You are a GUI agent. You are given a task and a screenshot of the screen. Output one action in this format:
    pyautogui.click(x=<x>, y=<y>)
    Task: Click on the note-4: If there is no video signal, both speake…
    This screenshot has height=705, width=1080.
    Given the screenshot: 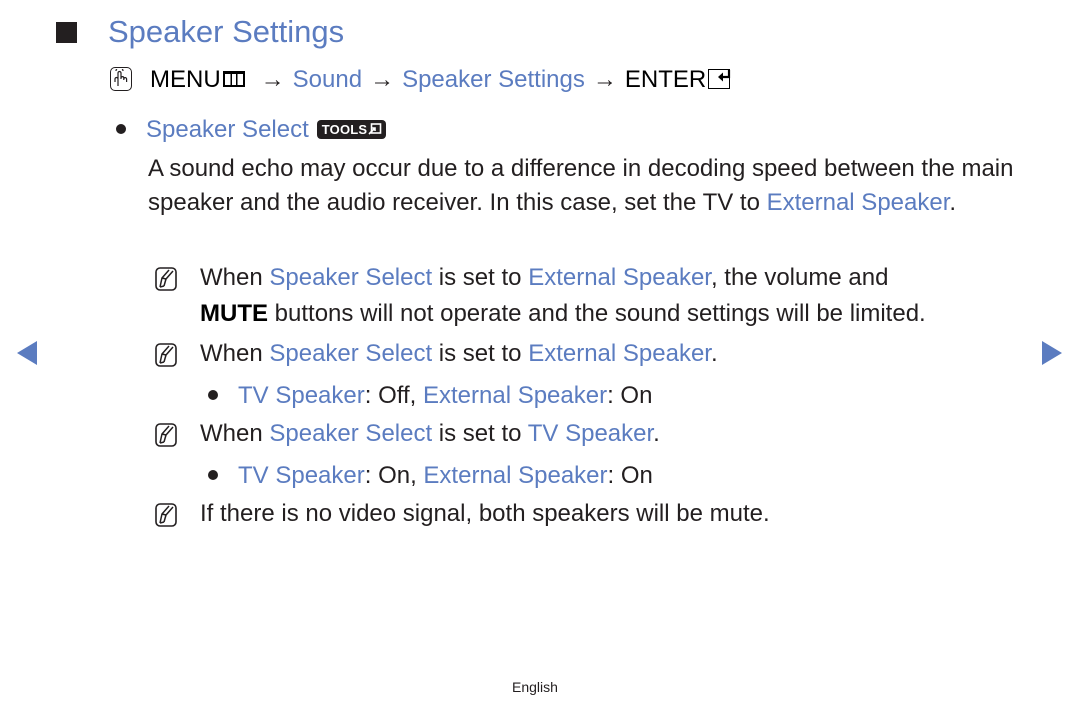 What is the action you would take?
    pyautogui.click(x=485, y=513)
    